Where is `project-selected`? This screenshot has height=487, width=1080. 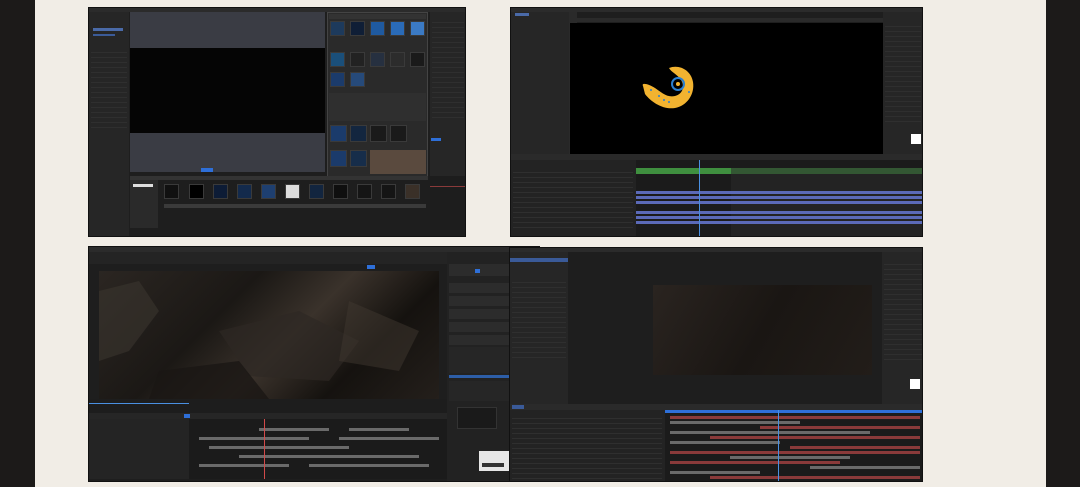 project-selected is located at coordinates (539, 260).